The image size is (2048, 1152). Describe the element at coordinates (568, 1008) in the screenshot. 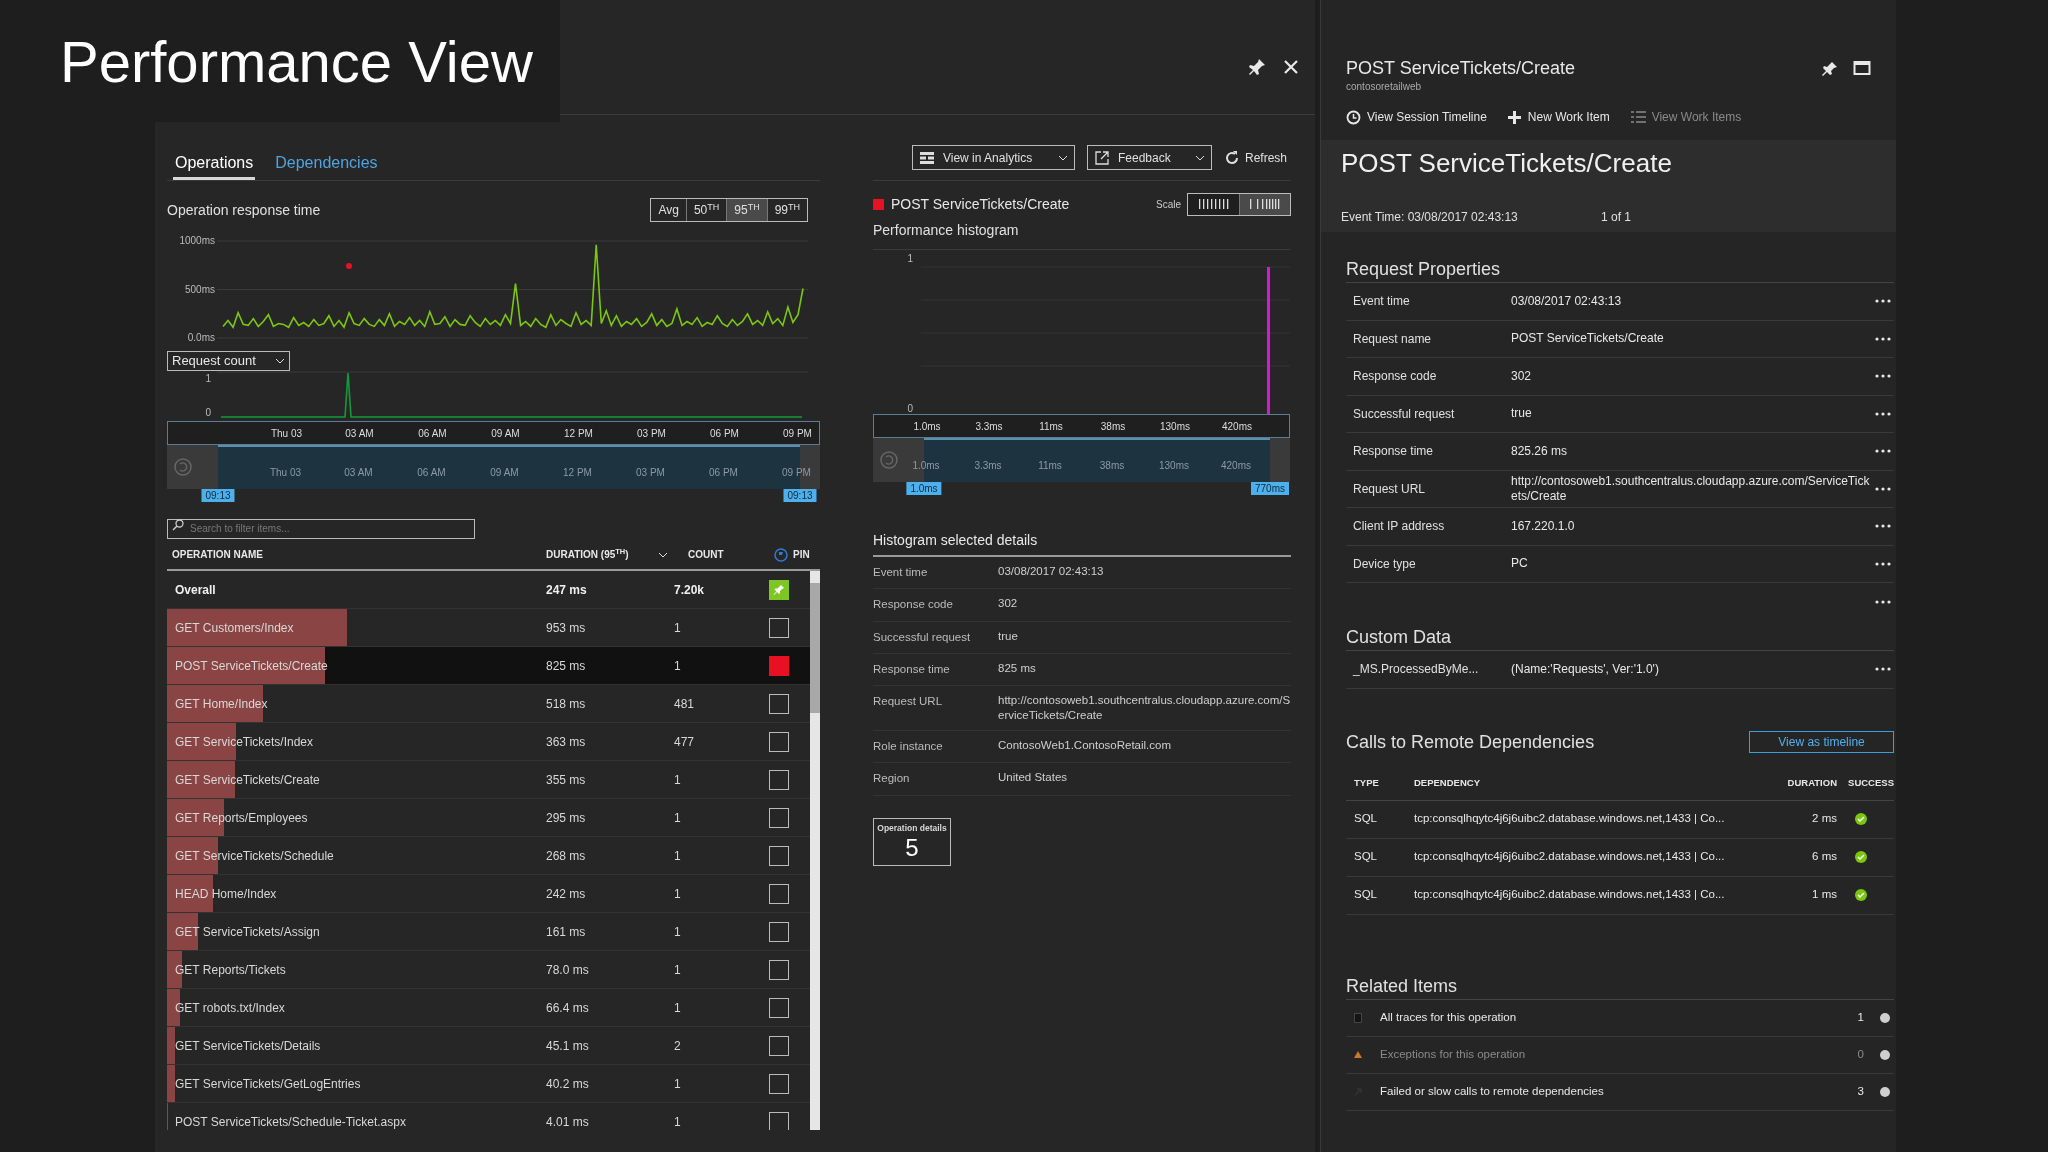

I see `duration-value: 66.4 ms` at that location.